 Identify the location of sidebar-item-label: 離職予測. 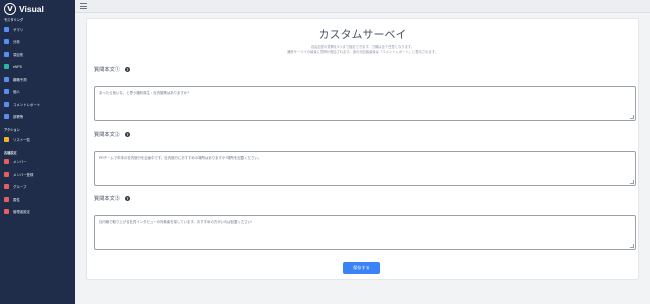
(20, 79).